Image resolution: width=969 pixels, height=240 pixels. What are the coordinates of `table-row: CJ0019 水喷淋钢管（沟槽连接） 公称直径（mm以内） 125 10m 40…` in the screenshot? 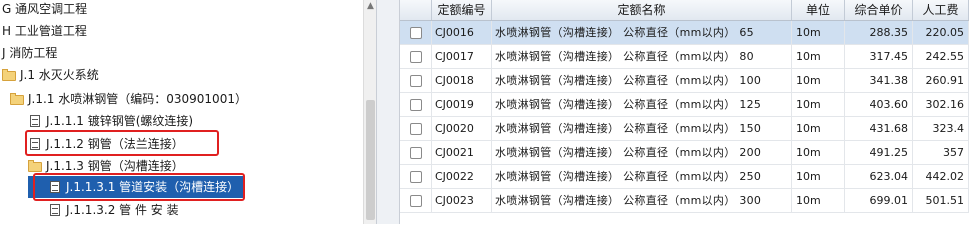 It's located at (684, 105).